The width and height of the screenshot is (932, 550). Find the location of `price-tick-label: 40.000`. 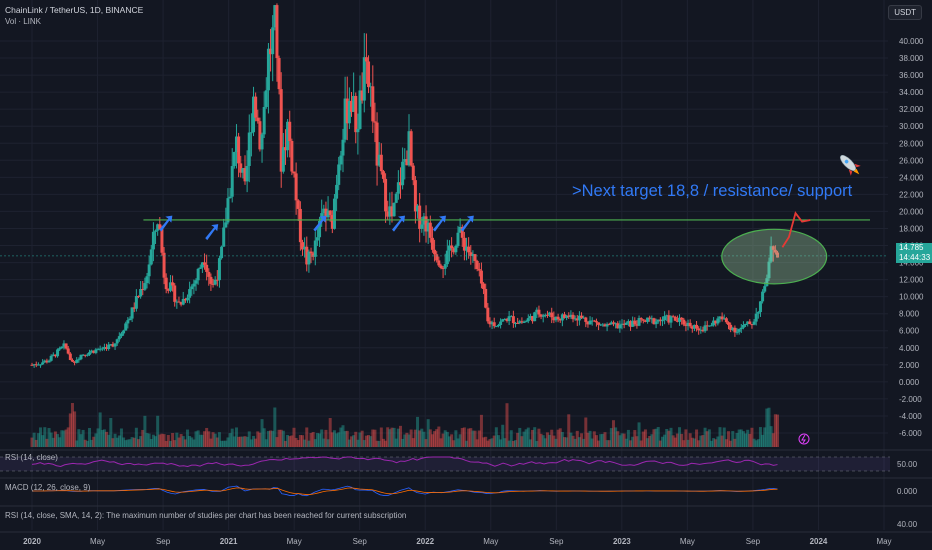

price-tick-label: 40.000 is located at coordinates (911, 41).